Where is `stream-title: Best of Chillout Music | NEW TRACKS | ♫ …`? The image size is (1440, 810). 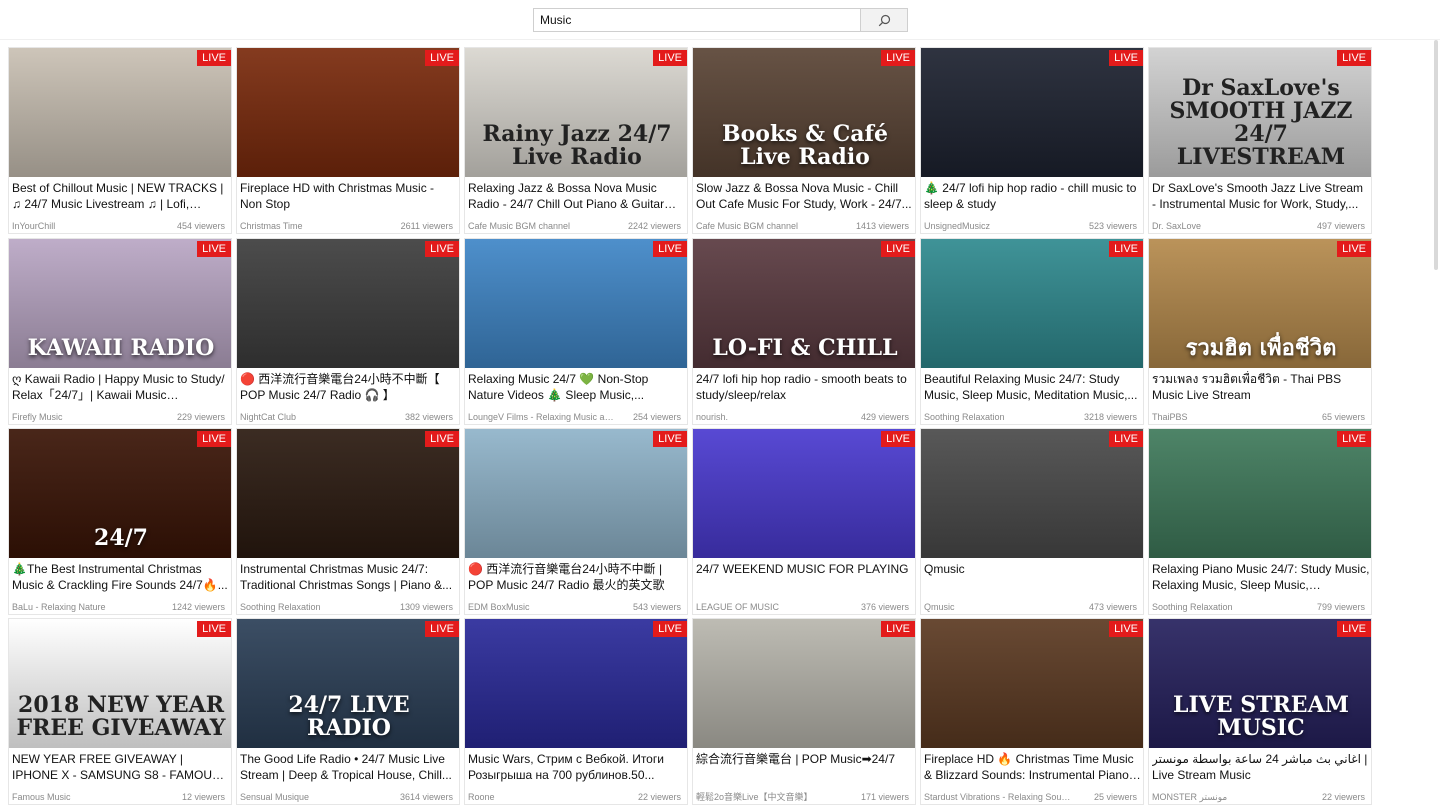 stream-title: Best of Chillout Music | NEW TRACKS | ♫ … is located at coordinates (121, 196).